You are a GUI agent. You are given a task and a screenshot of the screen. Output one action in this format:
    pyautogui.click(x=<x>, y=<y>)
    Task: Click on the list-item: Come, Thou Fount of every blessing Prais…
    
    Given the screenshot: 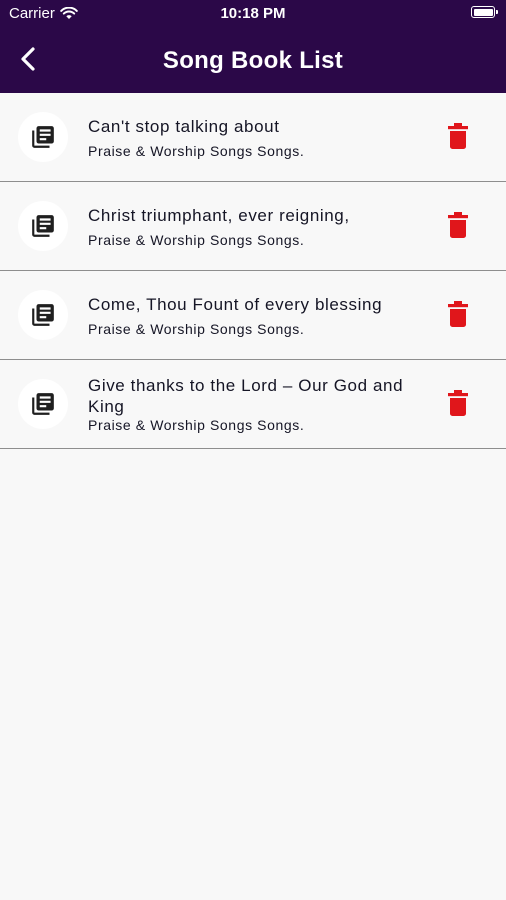 What is the action you would take?
    pyautogui.click(x=253, y=315)
    